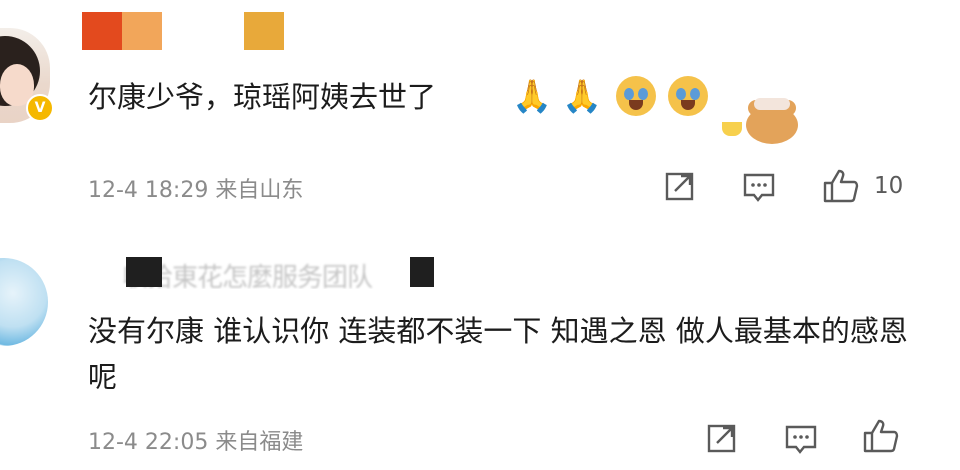 This screenshot has height=470, width=960. I want to click on redacted-username, so click(183, 33).